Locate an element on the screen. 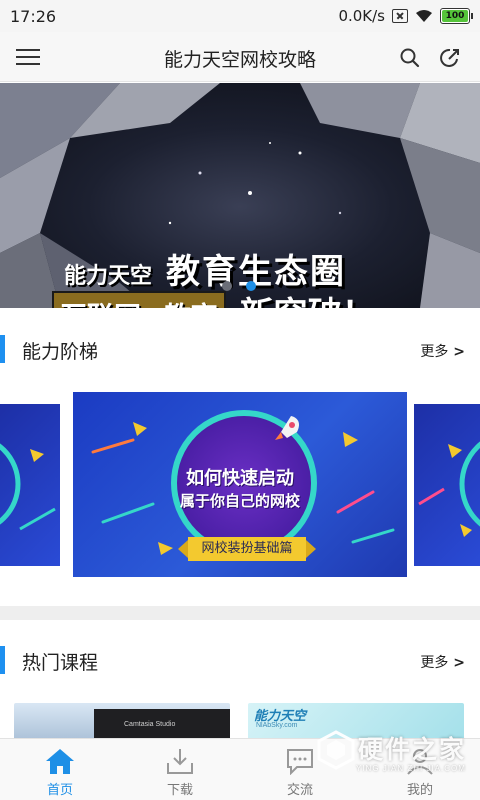 This screenshot has width=480, height=800. course-thumbnail-url: NlAbSky.com is located at coordinates (277, 725).